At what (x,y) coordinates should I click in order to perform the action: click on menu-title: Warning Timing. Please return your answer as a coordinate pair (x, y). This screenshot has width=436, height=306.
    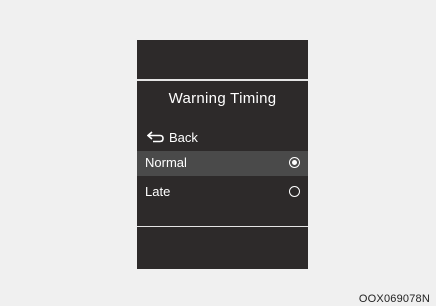
    Looking at the image, I should click on (222, 98).